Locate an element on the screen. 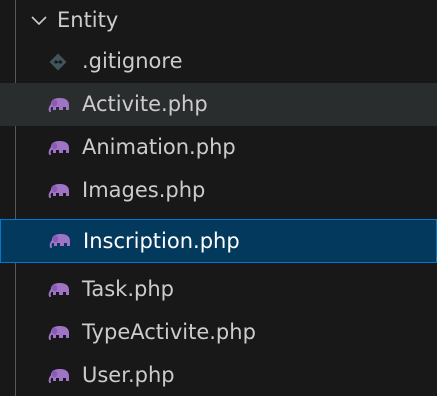  file-item-activite: Activite.php is located at coordinates (218, 104).